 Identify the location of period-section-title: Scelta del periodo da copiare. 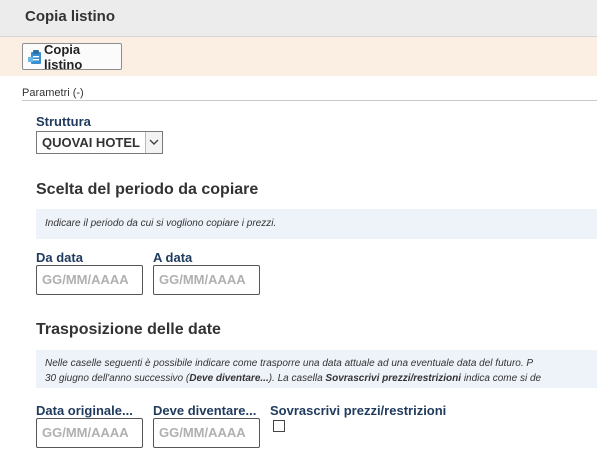
(147, 189).